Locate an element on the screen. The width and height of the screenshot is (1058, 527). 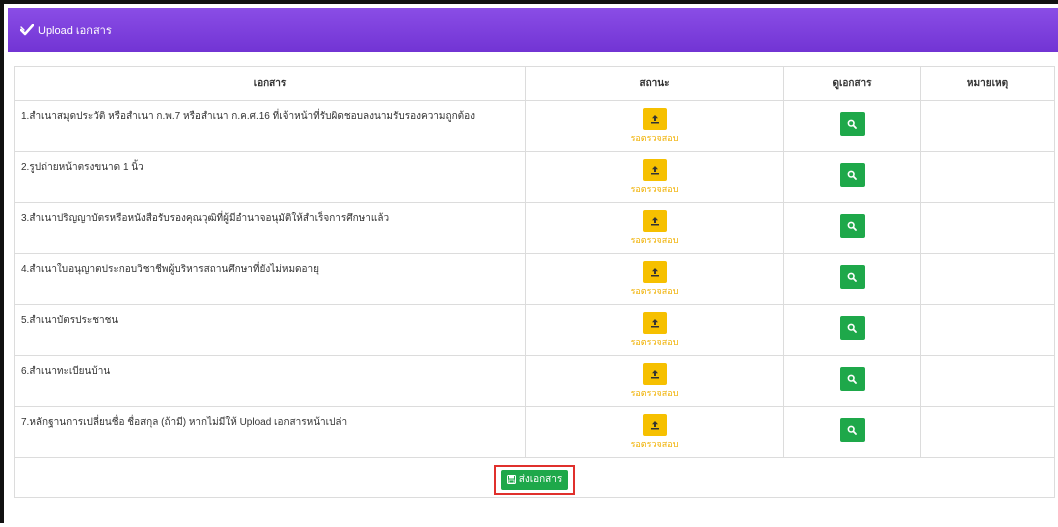
submit-documents-button: ส่งเอกสาร is located at coordinates (534, 479).